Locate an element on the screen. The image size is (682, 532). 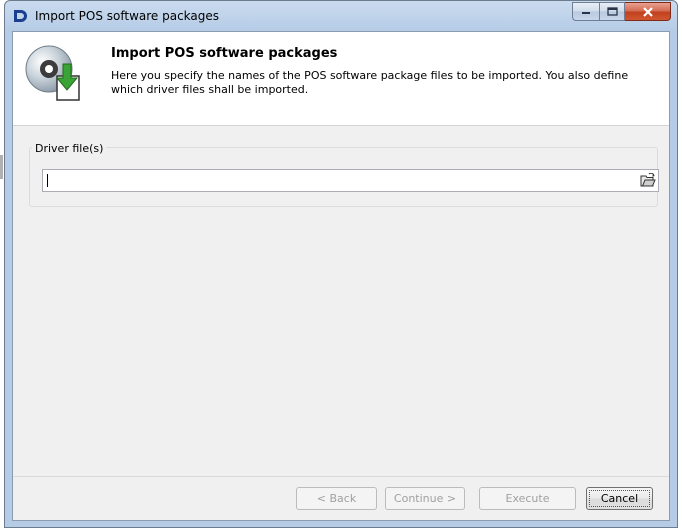
cd-import-icon is located at coordinates (52, 73).